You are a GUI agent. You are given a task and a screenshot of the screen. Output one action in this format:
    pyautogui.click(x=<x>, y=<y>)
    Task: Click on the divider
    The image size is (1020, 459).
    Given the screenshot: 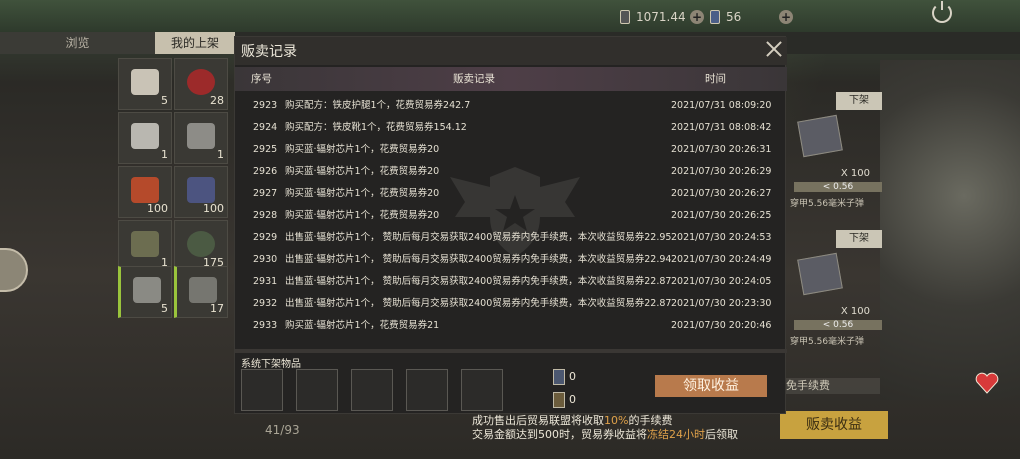 What is the action you would take?
    pyautogui.click(x=511, y=351)
    